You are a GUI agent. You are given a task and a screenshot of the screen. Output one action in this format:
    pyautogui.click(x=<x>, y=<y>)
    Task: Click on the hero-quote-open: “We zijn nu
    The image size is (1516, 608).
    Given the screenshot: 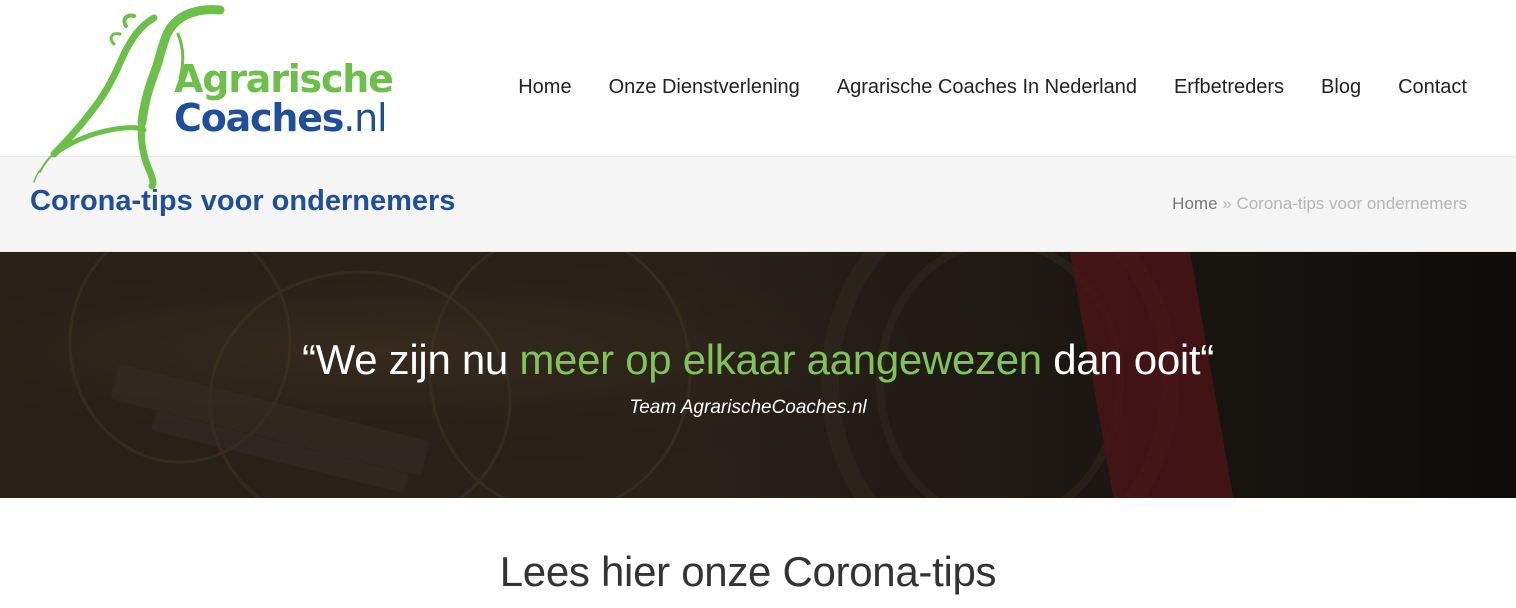 What is the action you would take?
    pyautogui.click(x=410, y=359)
    